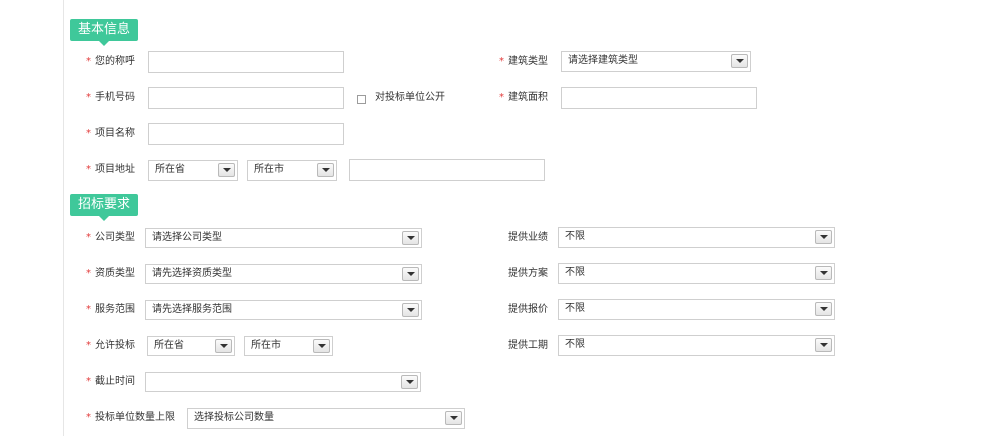 The image size is (996, 436). I want to click on section-badge-basic-info: 基本信息, so click(104, 32).